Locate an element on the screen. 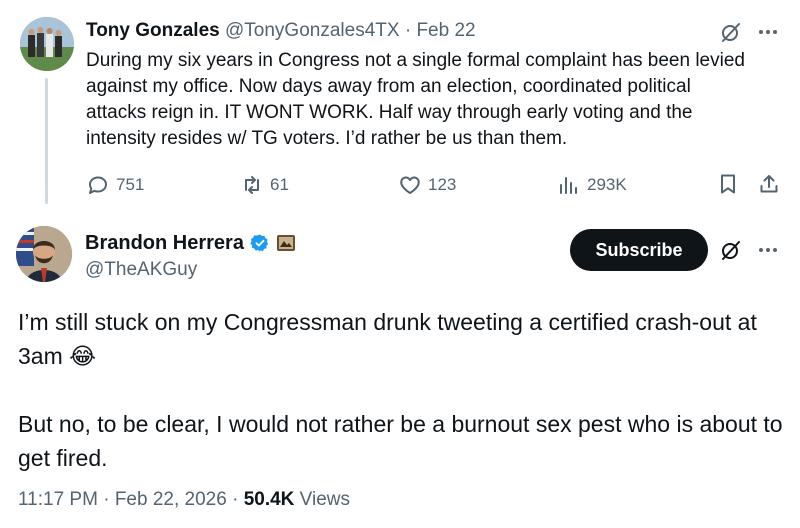  tweet-date: Feb 22, 2026 is located at coordinates (171, 499).